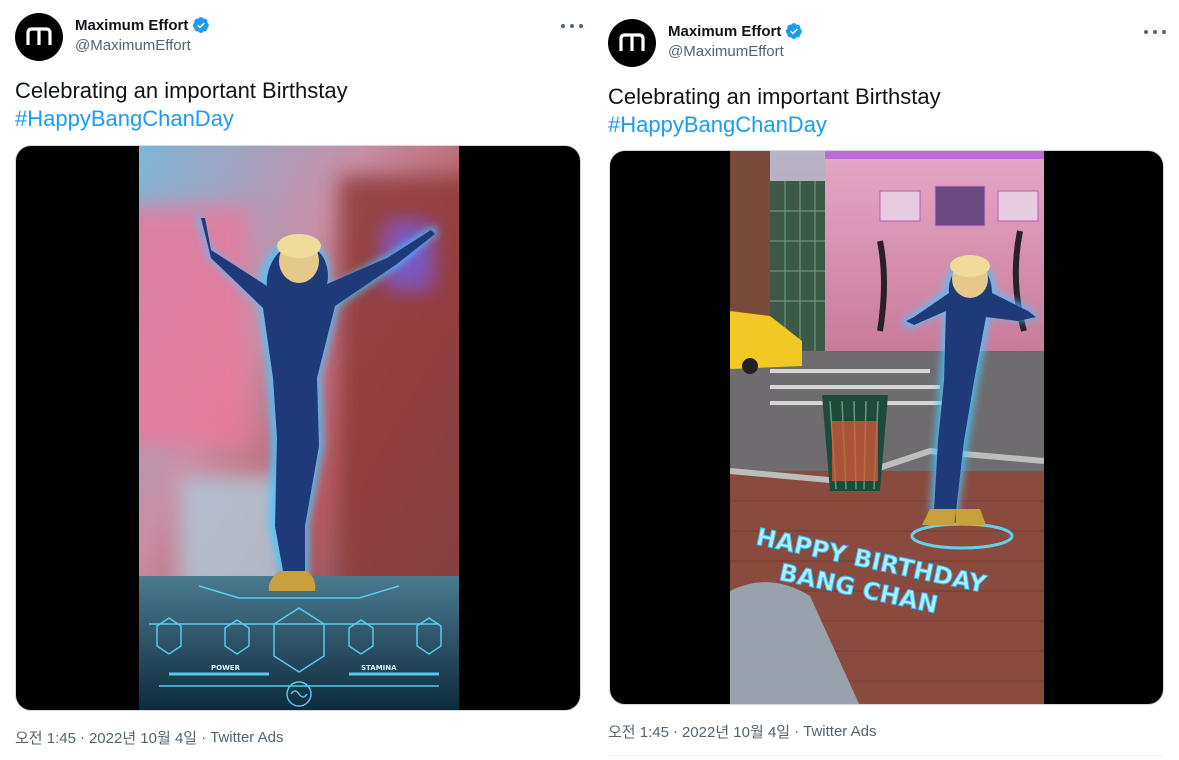  I want to click on hud-power-label: POWER, so click(226, 668).